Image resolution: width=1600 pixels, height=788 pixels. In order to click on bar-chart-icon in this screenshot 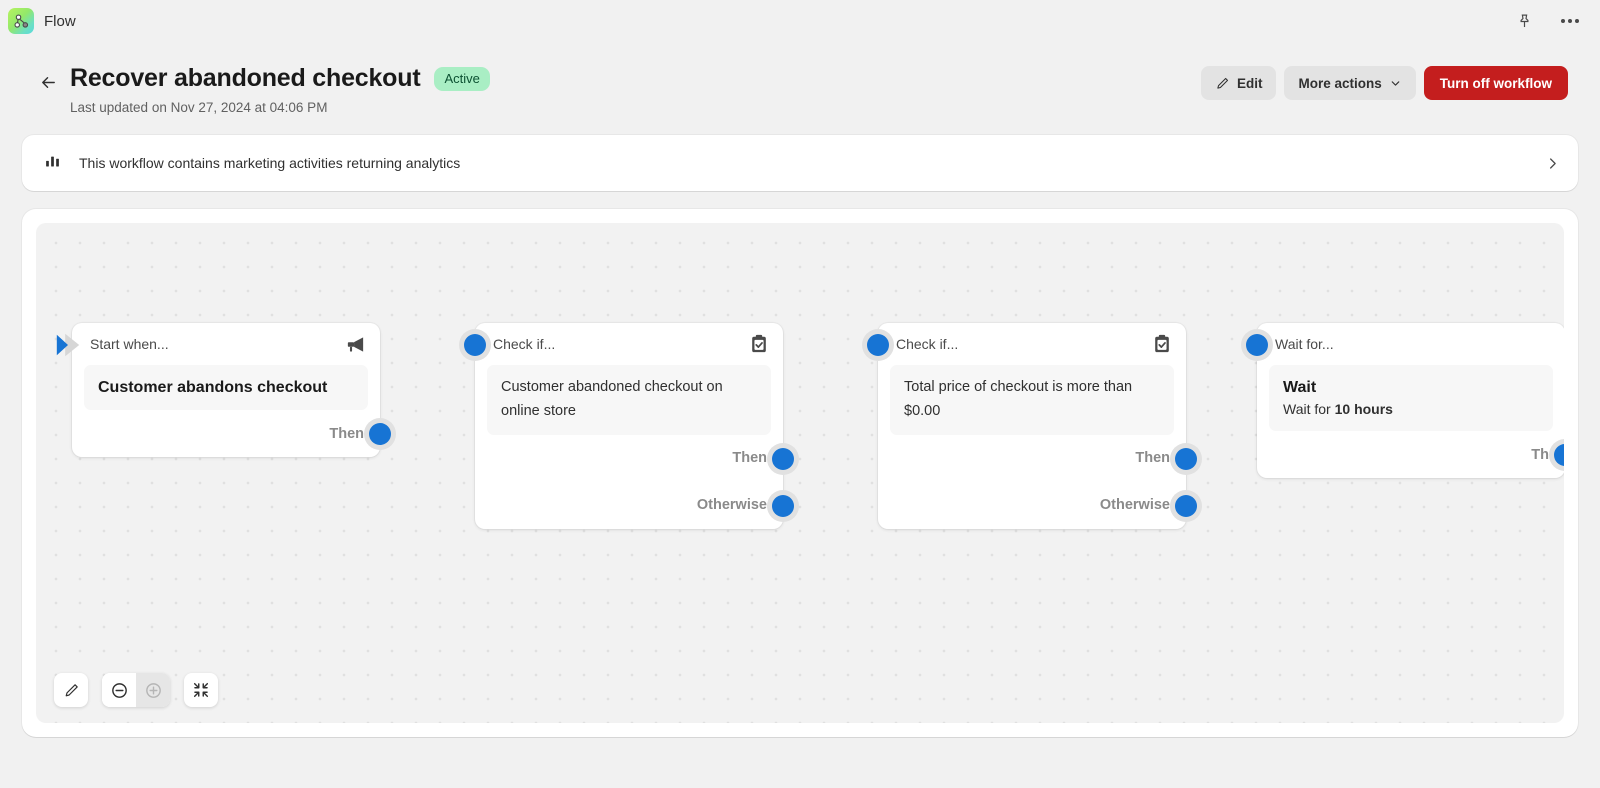, I will do `click(52, 163)`.